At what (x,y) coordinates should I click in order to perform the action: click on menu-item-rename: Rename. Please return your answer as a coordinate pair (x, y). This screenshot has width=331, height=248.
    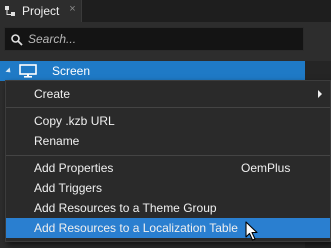
    Looking at the image, I should click on (168, 141).